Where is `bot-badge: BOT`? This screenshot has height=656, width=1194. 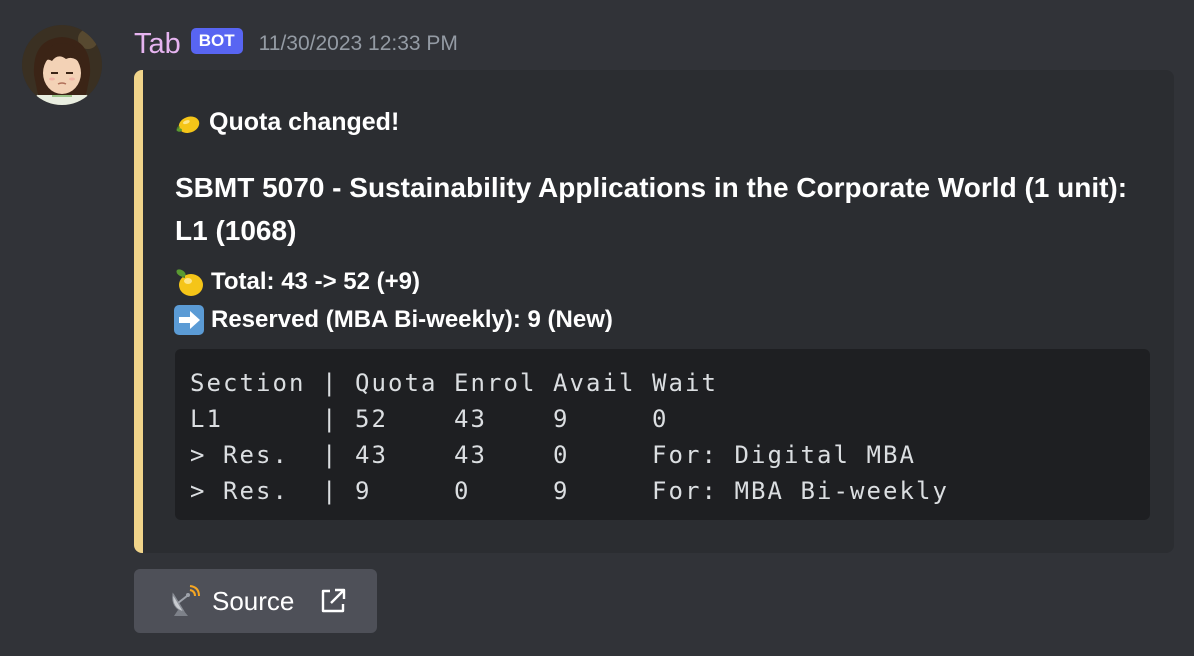 bot-badge: BOT is located at coordinates (216, 41).